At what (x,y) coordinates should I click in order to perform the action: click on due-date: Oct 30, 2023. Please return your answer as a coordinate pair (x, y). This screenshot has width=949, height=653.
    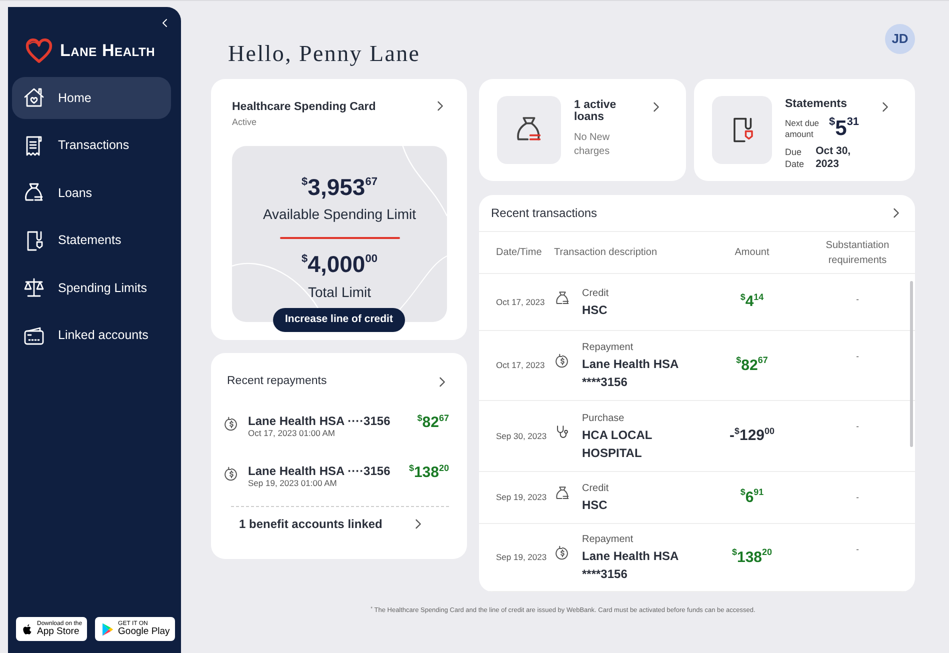
    Looking at the image, I should click on (834, 158).